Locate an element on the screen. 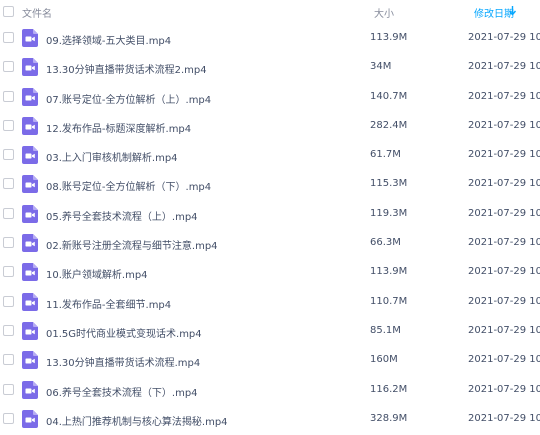  file-size: 34M is located at coordinates (381, 67).